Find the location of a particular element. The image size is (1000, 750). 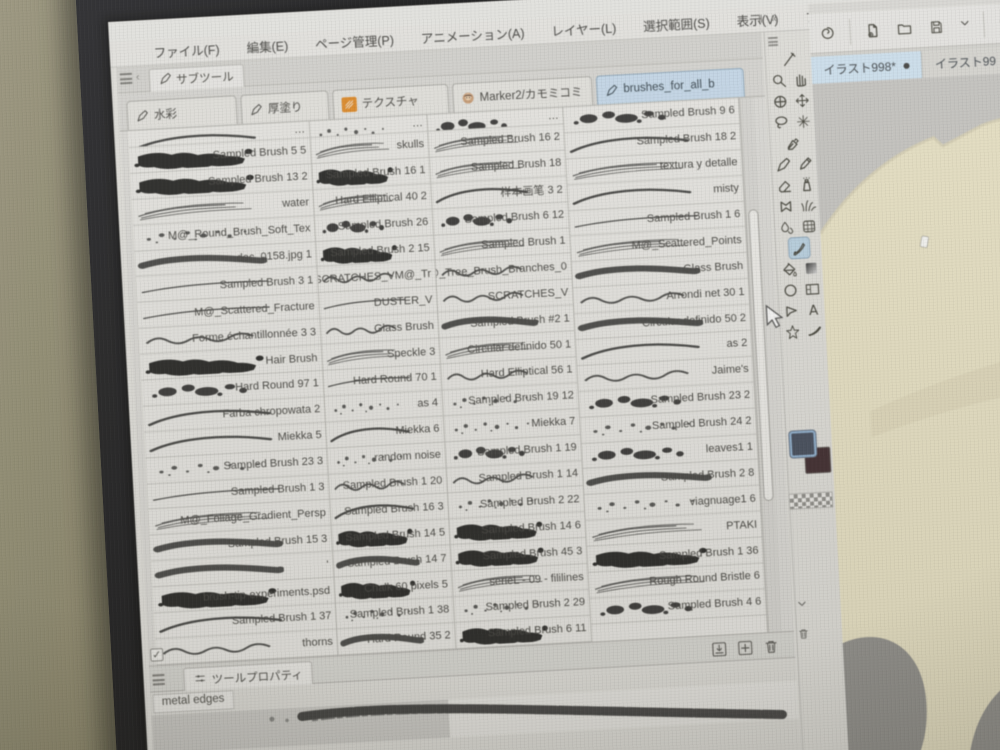

subtool-checkbox: ✓ is located at coordinates (156, 654).